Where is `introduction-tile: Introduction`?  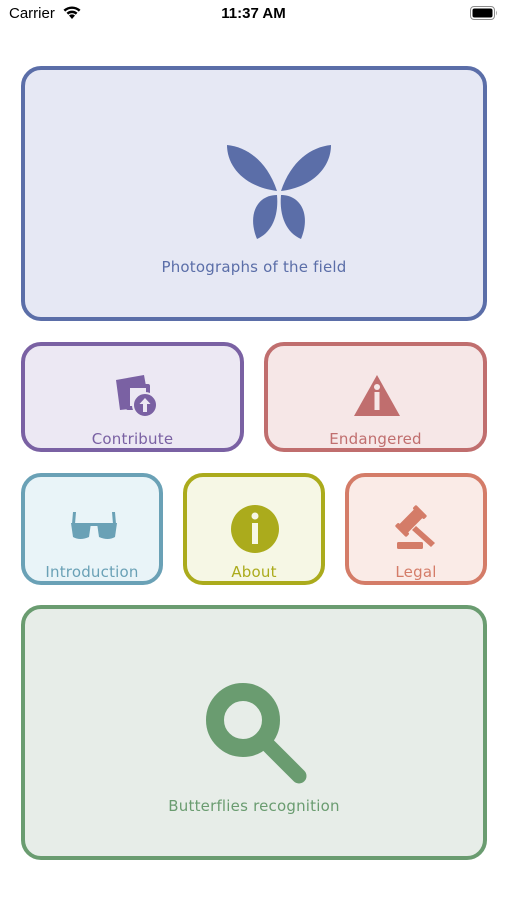 introduction-tile: Introduction is located at coordinates (92, 529).